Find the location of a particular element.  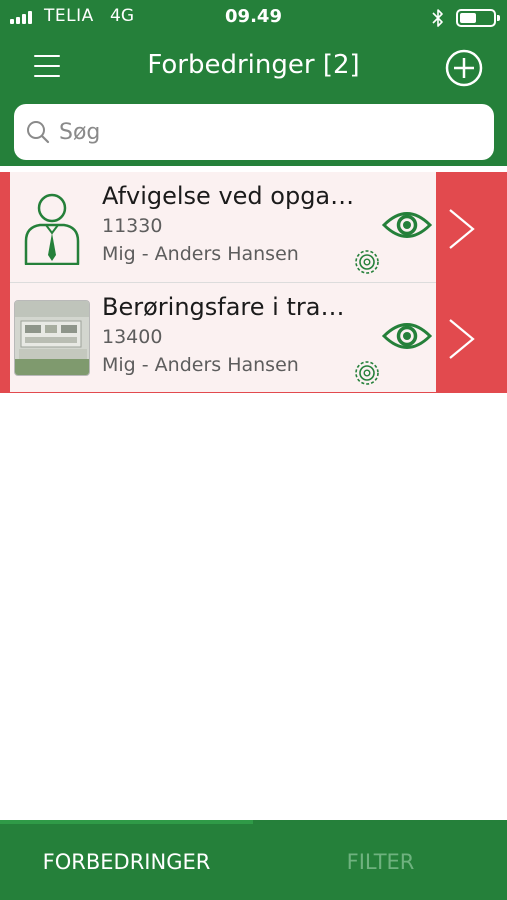

search-icon is located at coordinates (38, 132).